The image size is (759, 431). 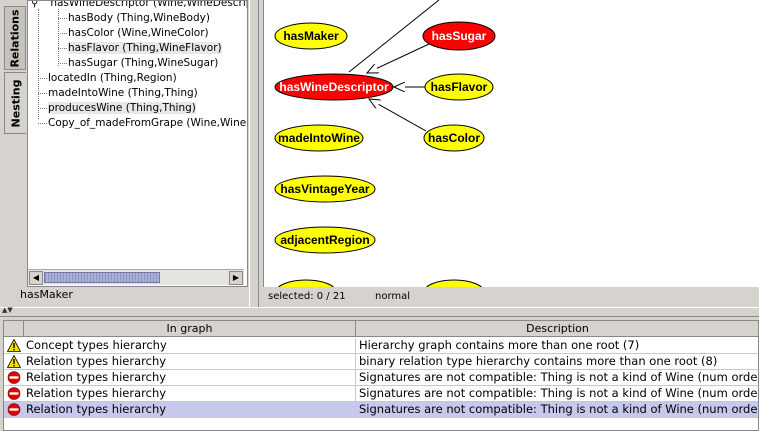 What do you see at coordinates (96, 345) in the screenshot?
I see `row-in-graph-text: Concept types hierarchy` at bounding box center [96, 345].